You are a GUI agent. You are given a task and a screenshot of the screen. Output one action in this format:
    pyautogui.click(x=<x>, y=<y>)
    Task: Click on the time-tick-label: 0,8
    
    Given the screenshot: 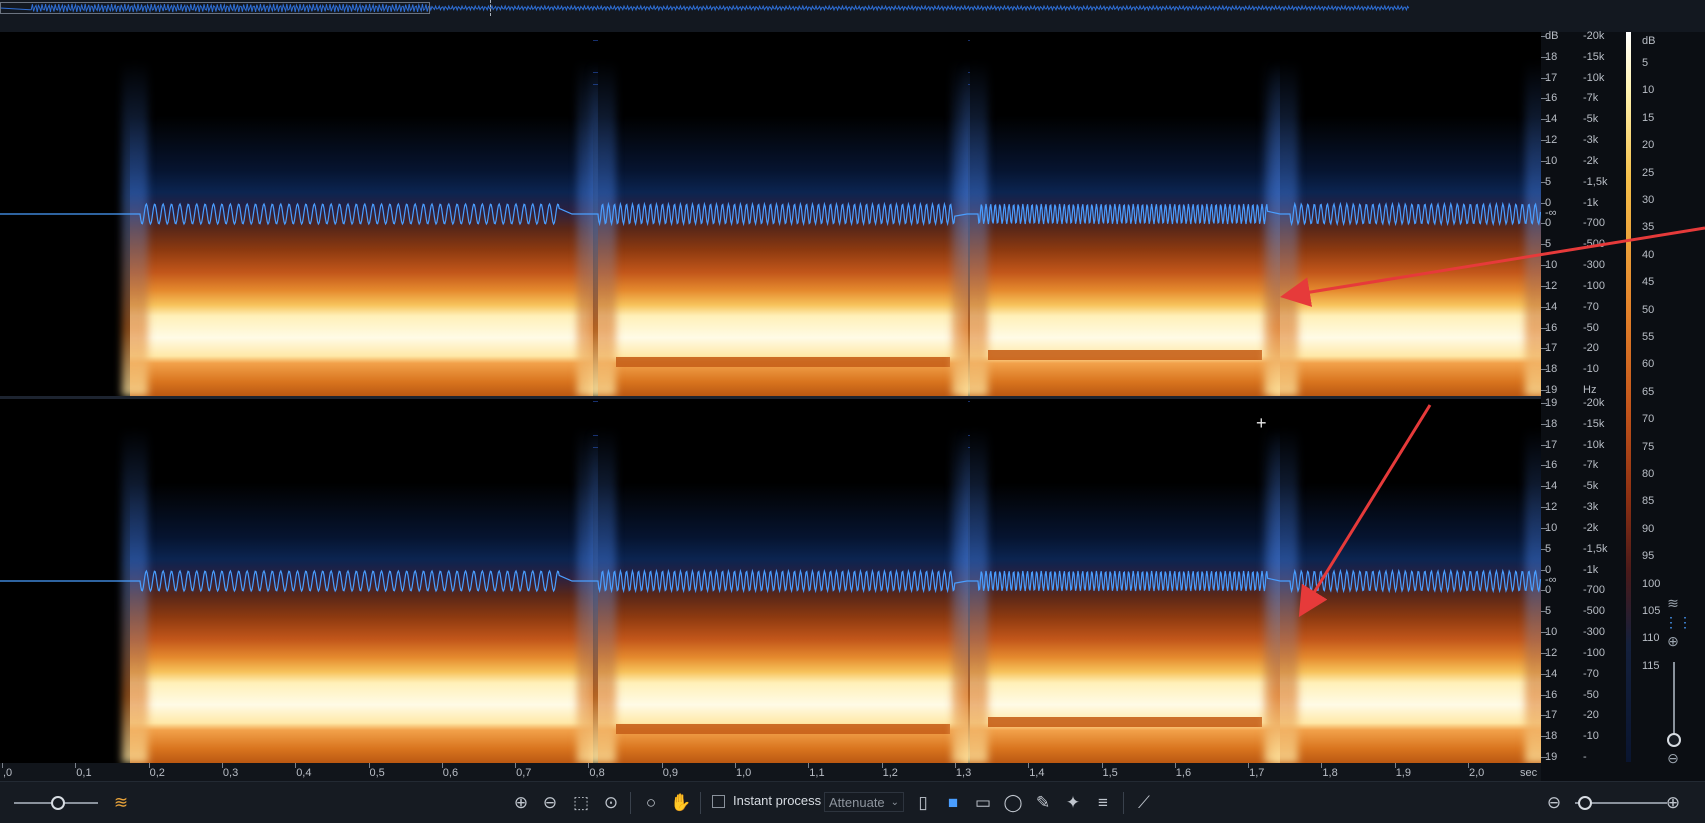 What is the action you would take?
    pyautogui.click(x=597, y=773)
    